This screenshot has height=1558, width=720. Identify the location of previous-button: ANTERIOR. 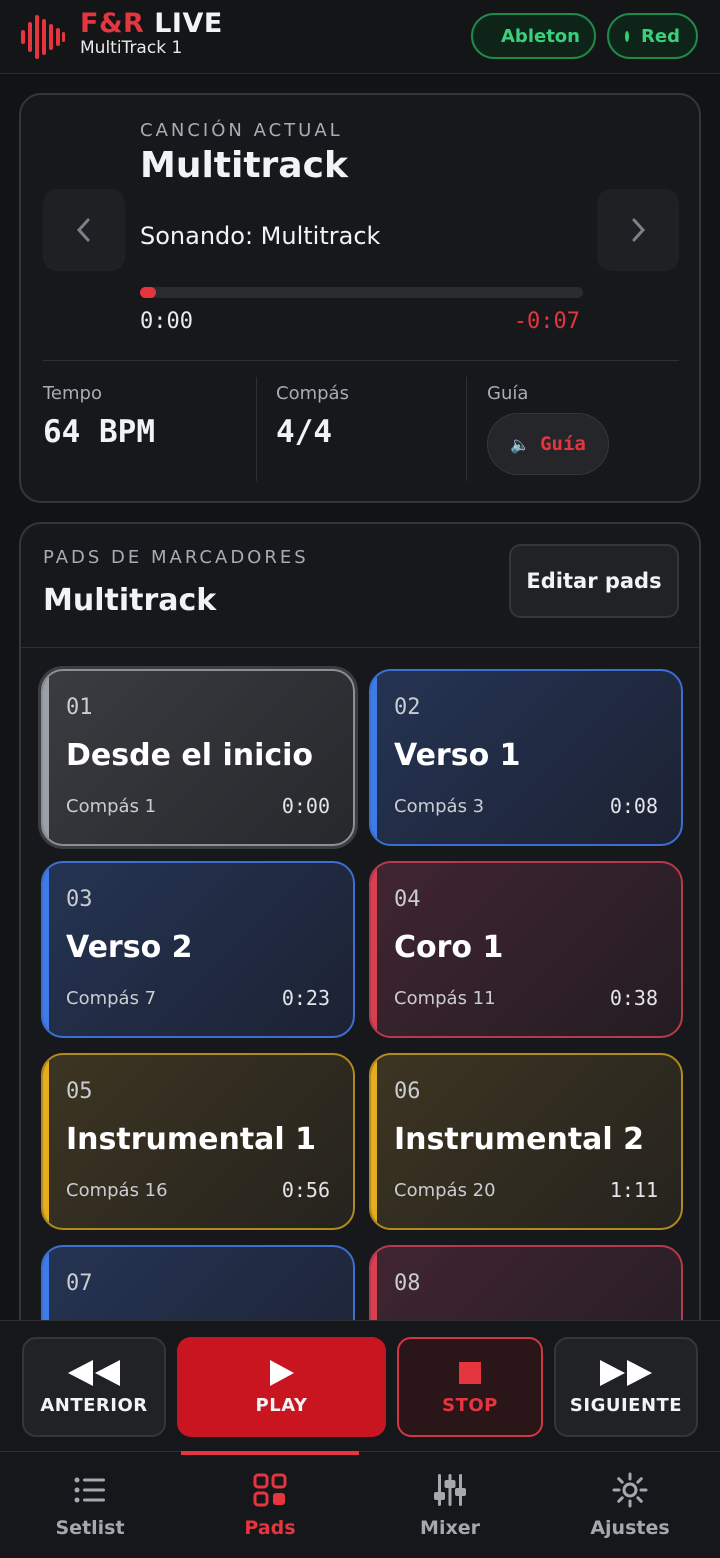
(94, 1387).